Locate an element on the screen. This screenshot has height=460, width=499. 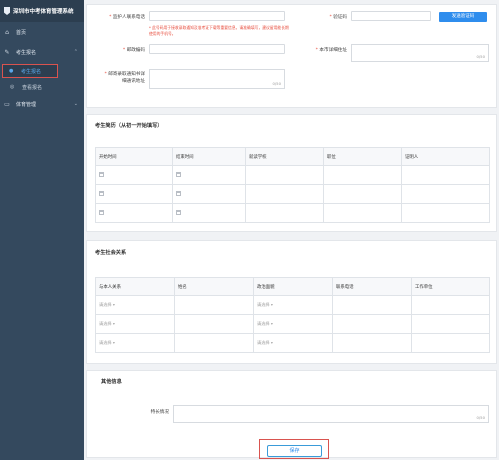
mail-address-label: * 邮寄录取通知书详 细通讯地址 is located at coordinates (124, 78).